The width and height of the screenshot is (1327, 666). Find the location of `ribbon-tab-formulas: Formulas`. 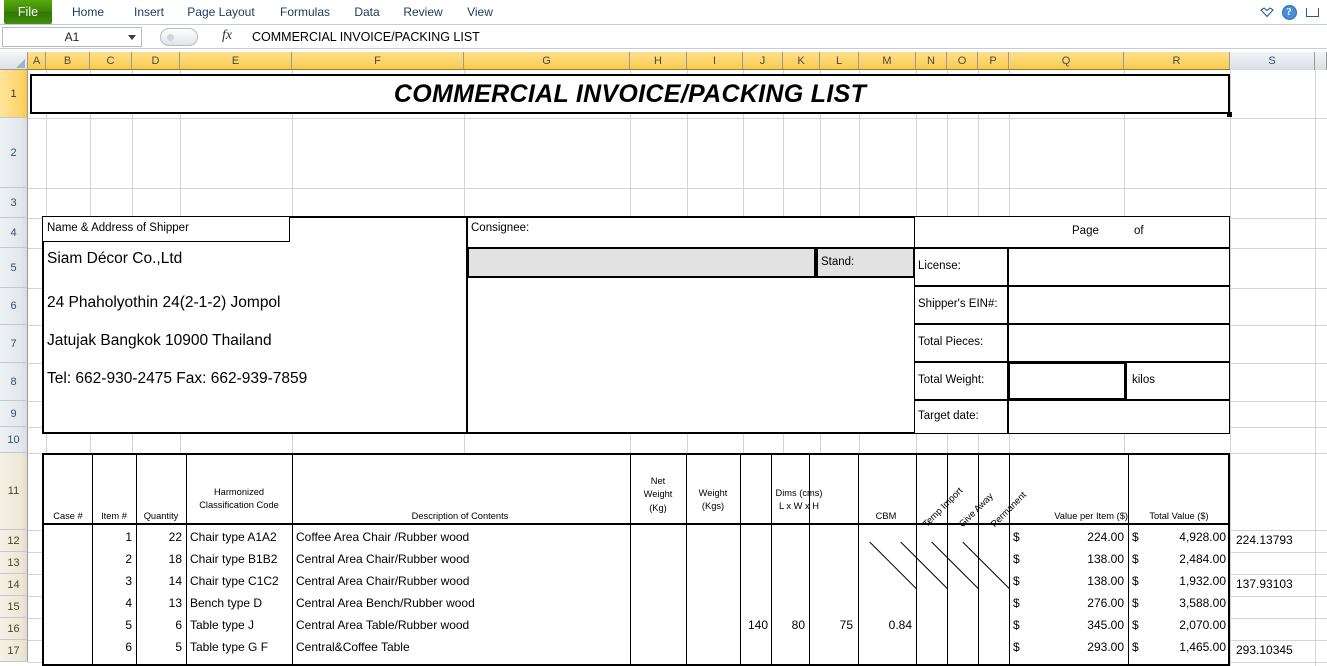

ribbon-tab-formulas: Formulas is located at coordinates (305, 12).